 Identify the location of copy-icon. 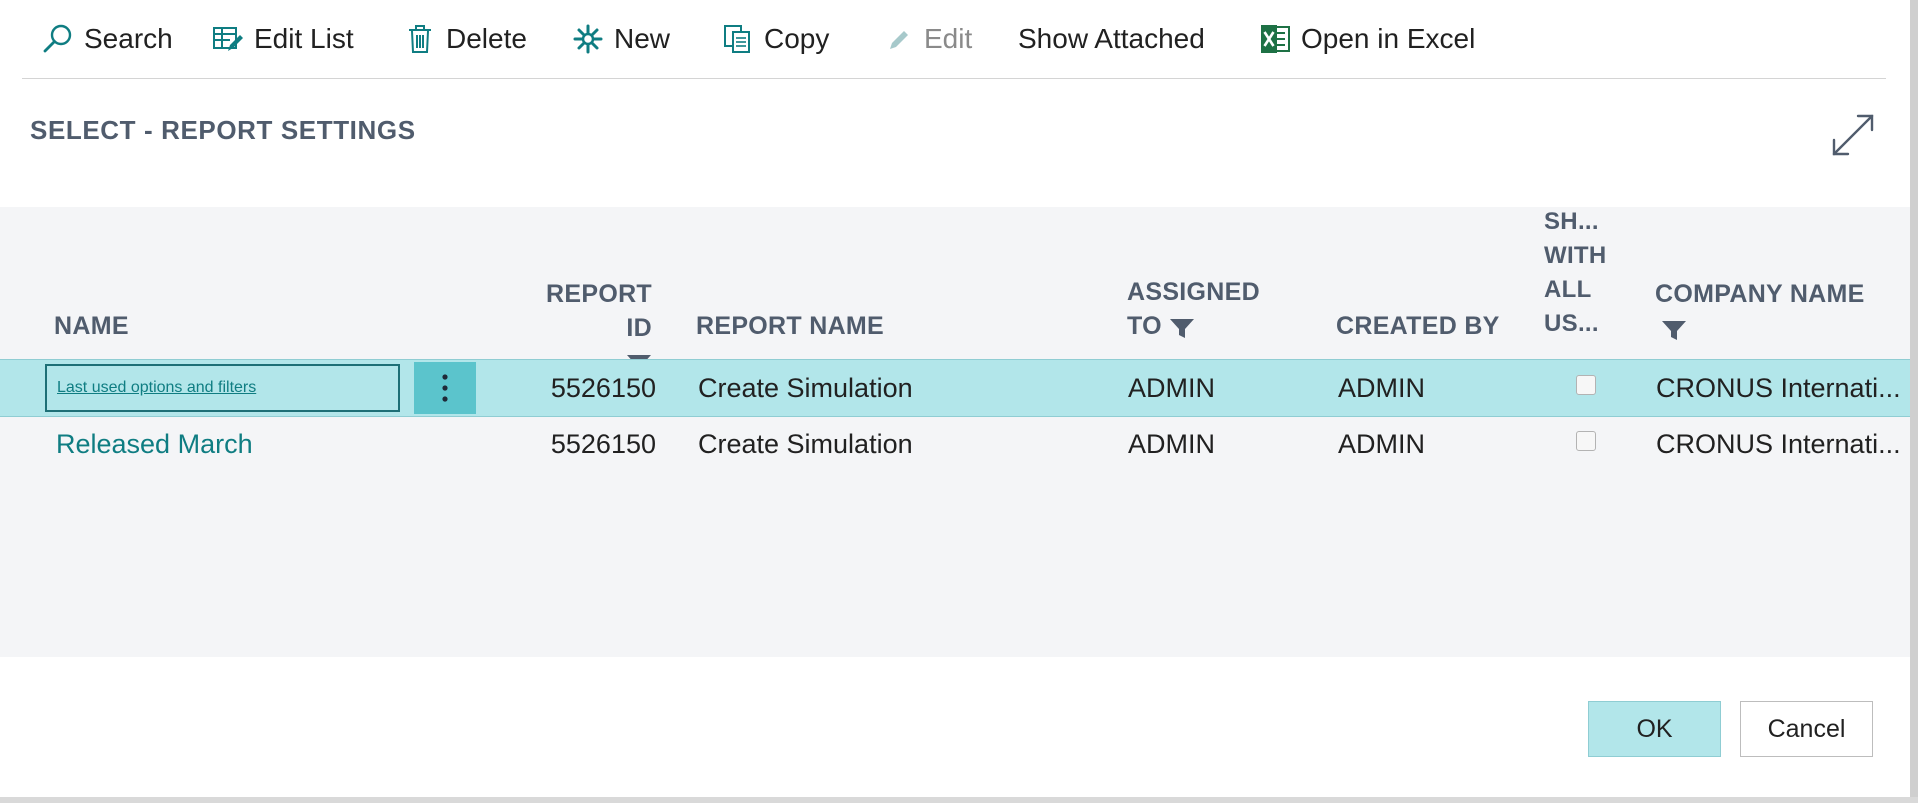
(738, 39).